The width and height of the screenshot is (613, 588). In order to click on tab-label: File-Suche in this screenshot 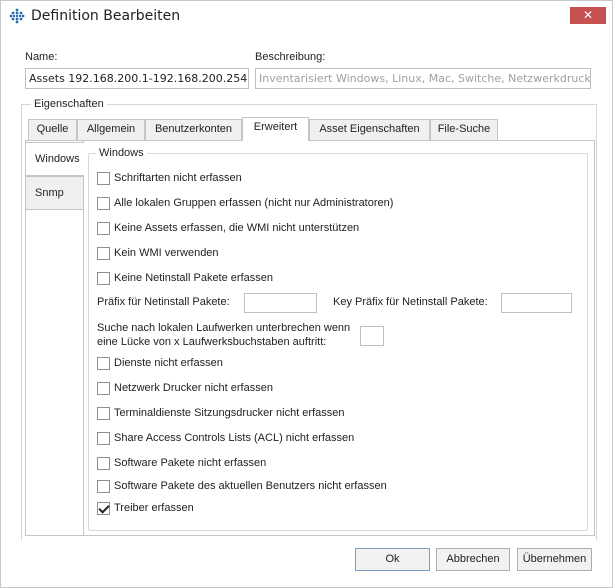, I will do `click(464, 129)`.